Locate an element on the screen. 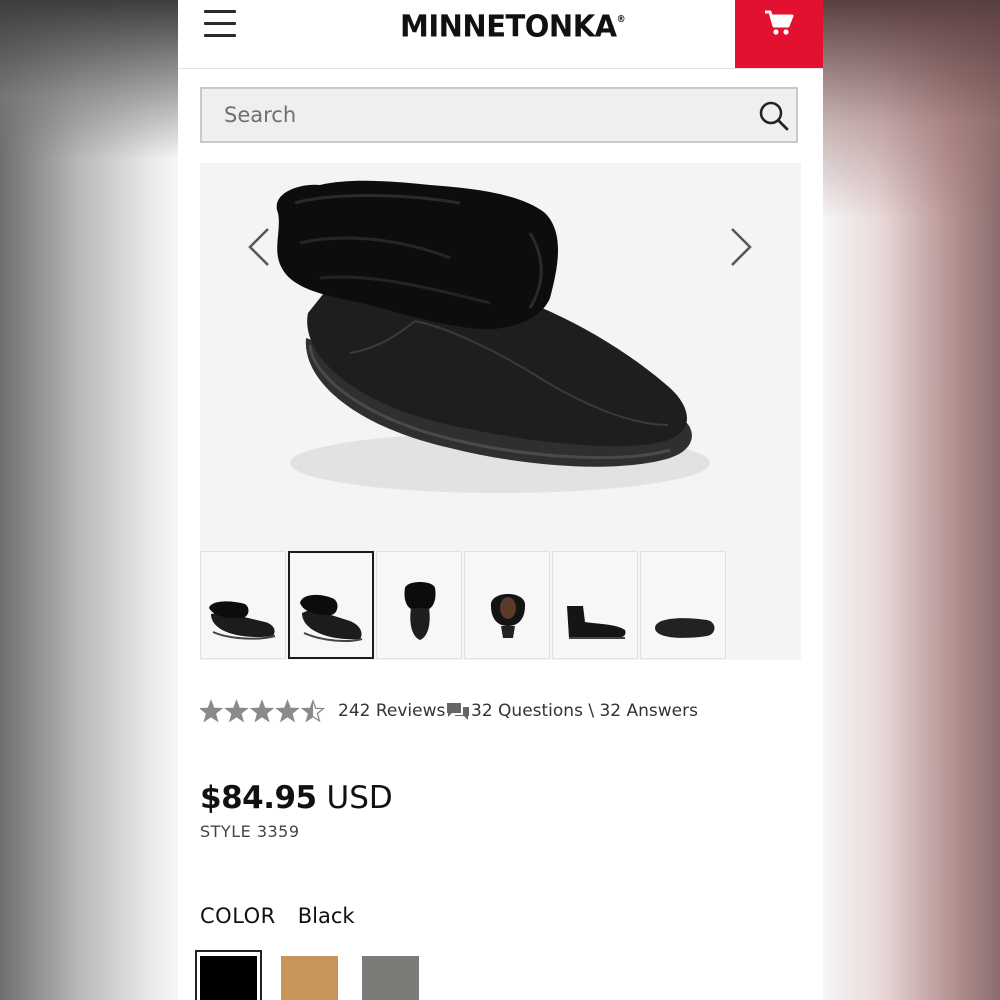  search-icon is located at coordinates (774, 116).